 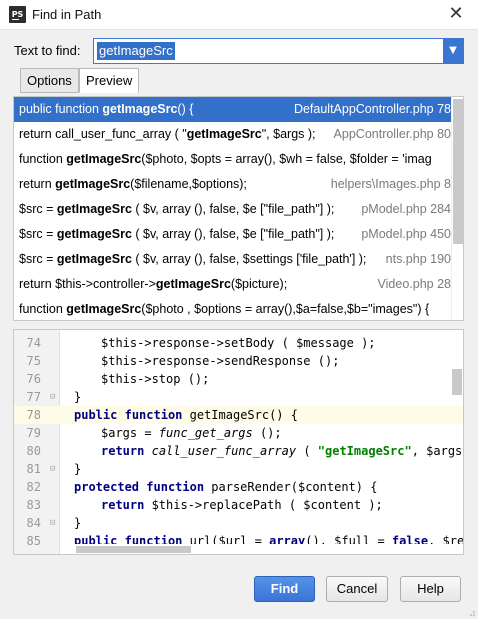 What do you see at coordinates (398, 234) in the screenshot?
I see `result-file-location: pModel.php 450` at bounding box center [398, 234].